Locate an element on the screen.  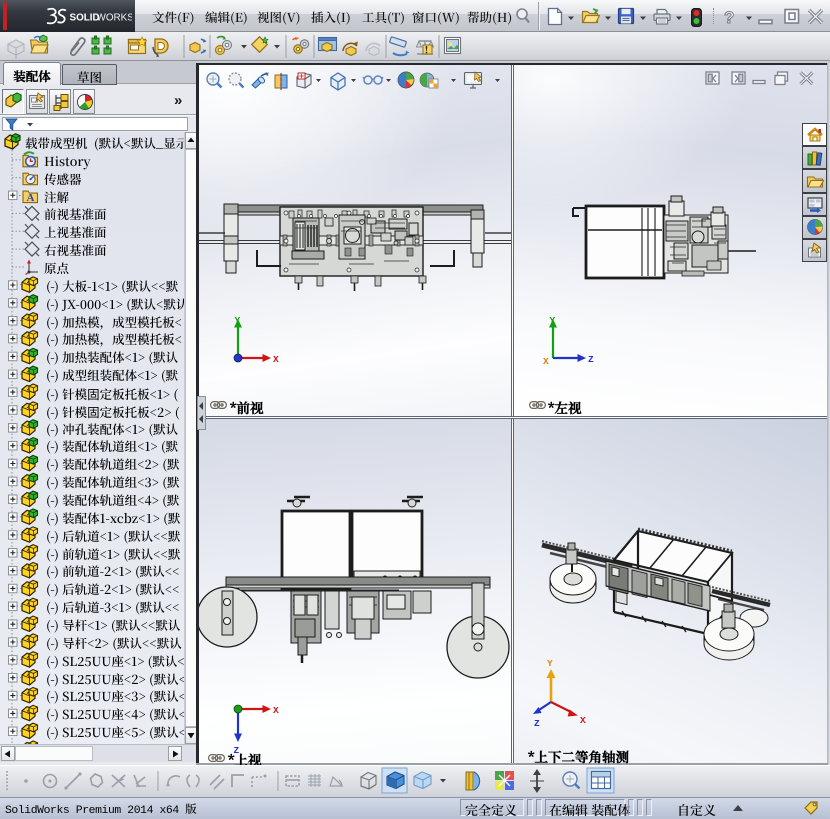
svg-text: A is located at coordinates (31, 198).